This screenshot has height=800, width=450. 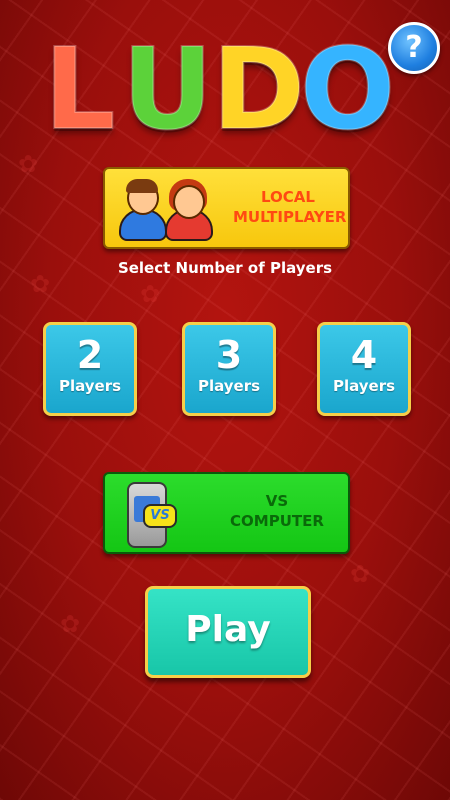 What do you see at coordinates (90, 355) in the screenshot?
I see `player-count: 2` at bounding box center [90, 355].